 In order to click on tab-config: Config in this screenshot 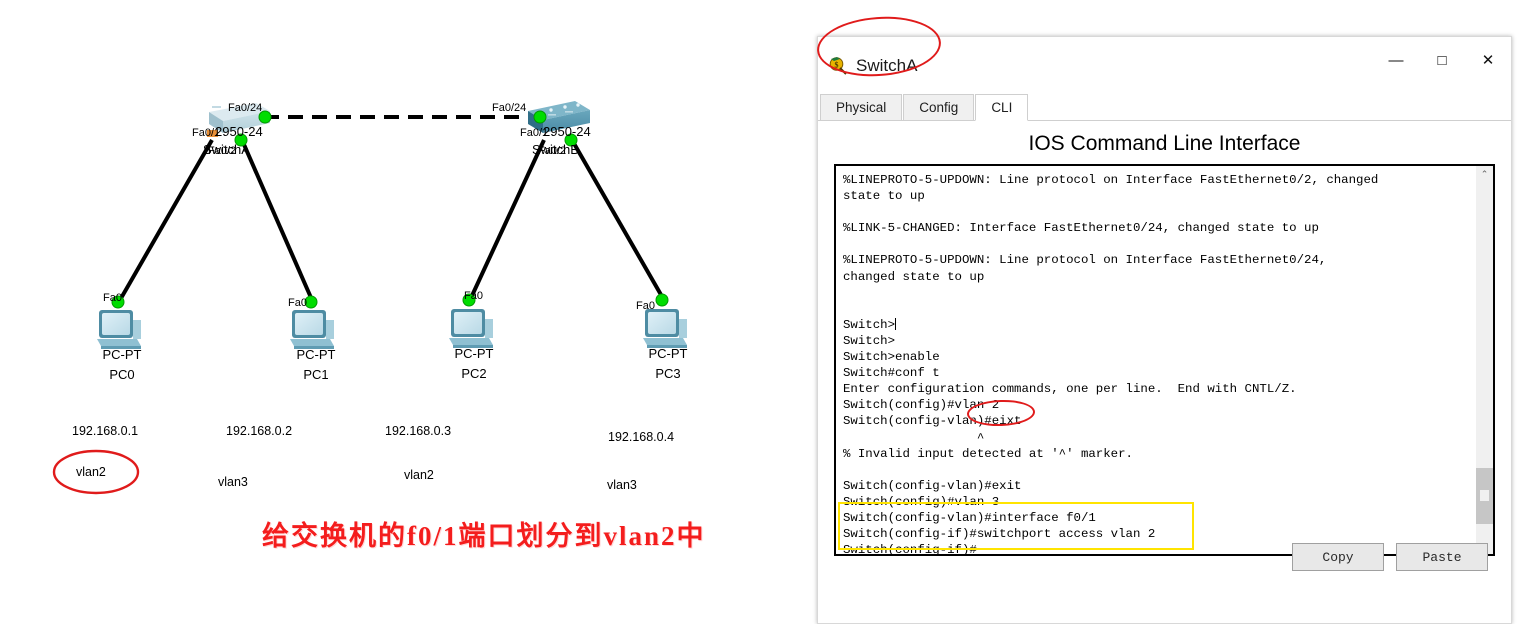, I will do `click(939, 107)`.